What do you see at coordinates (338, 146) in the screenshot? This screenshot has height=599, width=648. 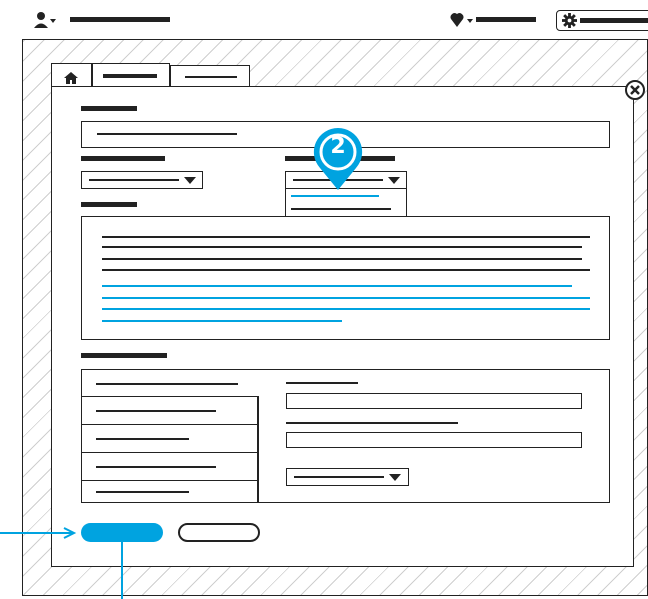 I see `step-number: 2` at bounding box center [338, 146].